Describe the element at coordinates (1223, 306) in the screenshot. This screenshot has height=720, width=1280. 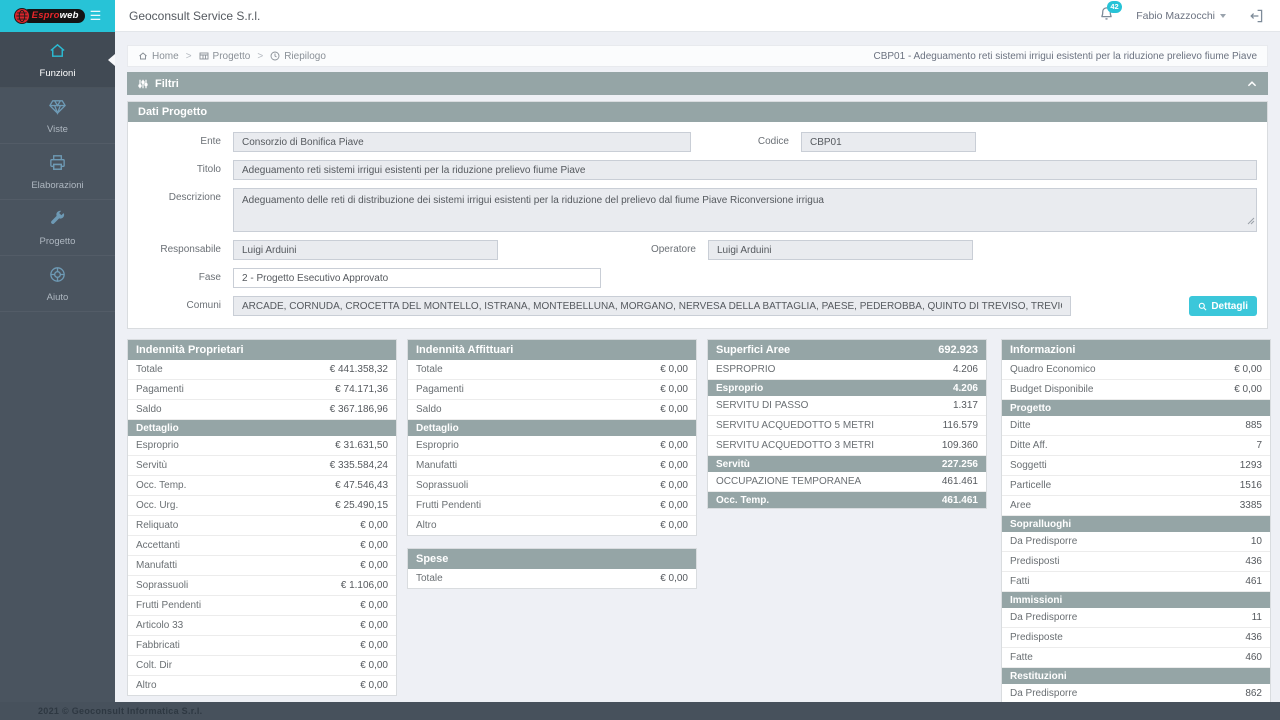
I see `dettagli-button: Dettagli` at that location.